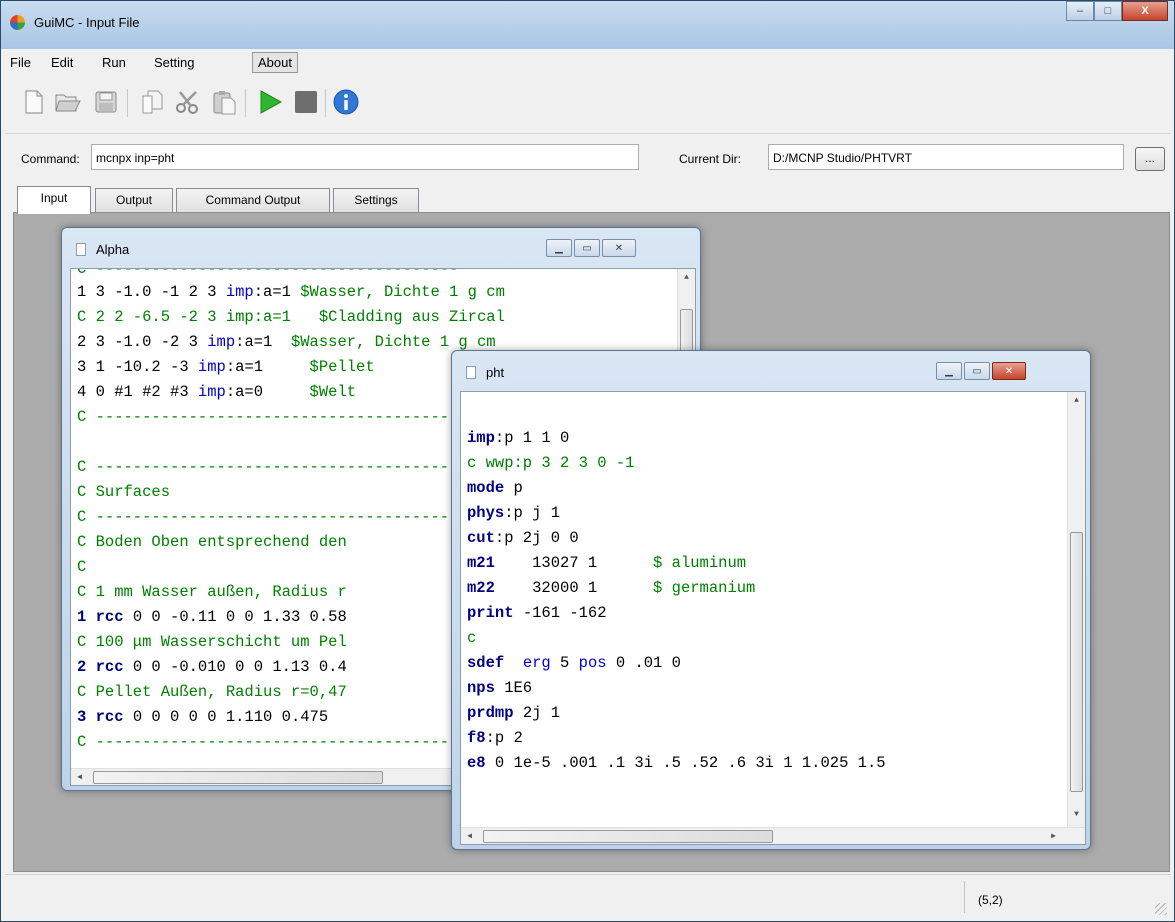 This screenshot has width=1175, height=922. Describe the element at coordinates (82, 567) in the screenshot. I see `code-line: C` at that location.